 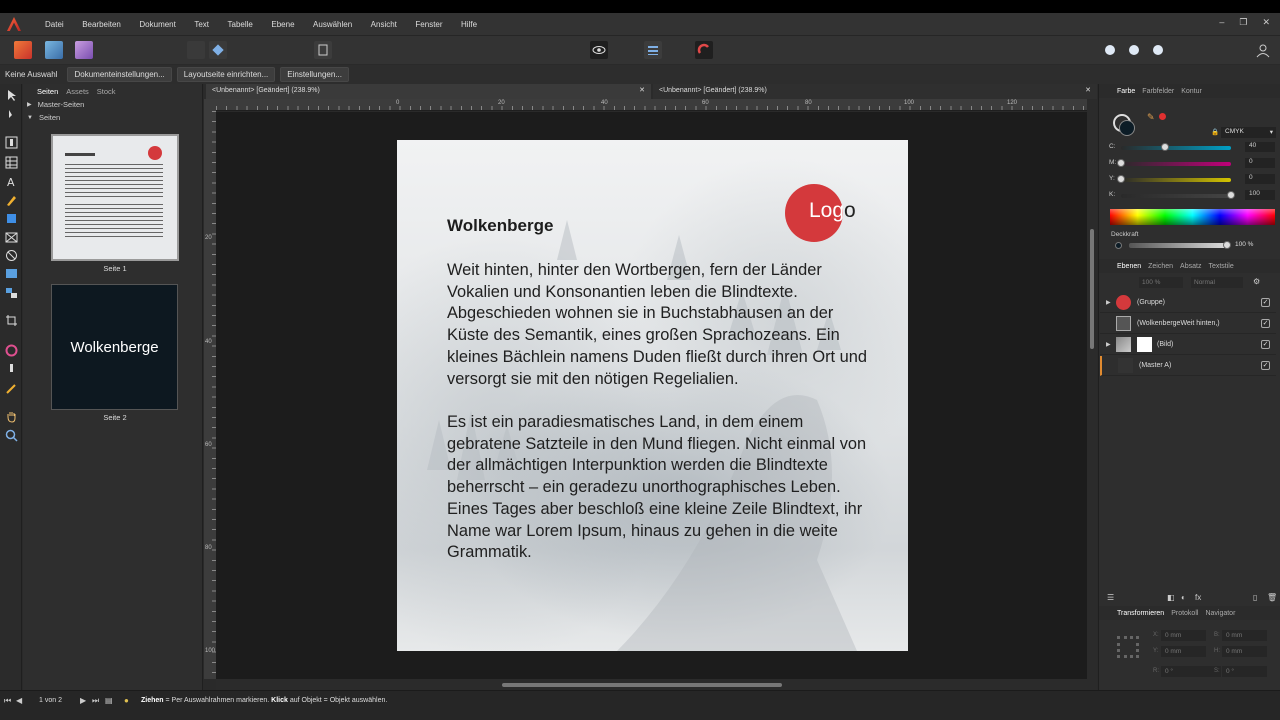 What do you see at coordinates (240, 24) in the screenshot?
I see `menu-tabelle: Tabelle` at bounding box center [240, 24].